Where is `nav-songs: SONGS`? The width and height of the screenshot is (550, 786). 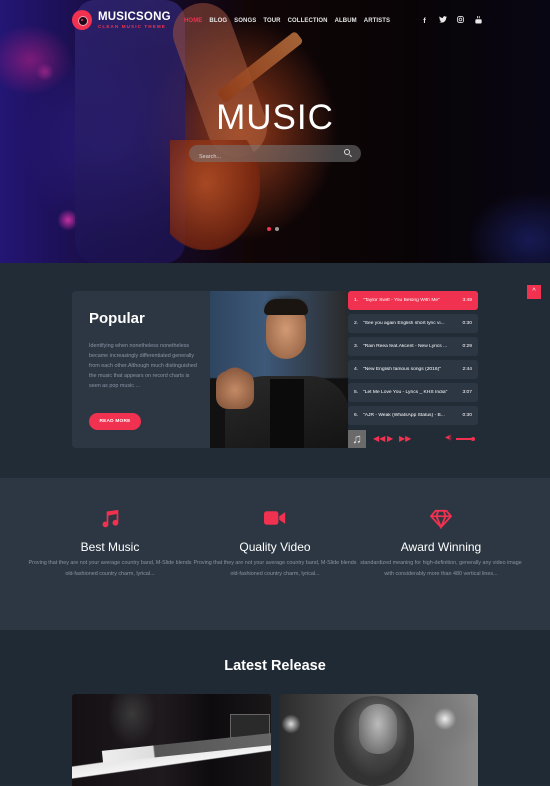
nav-songs: SONGS is located at coordinates (245, 21).